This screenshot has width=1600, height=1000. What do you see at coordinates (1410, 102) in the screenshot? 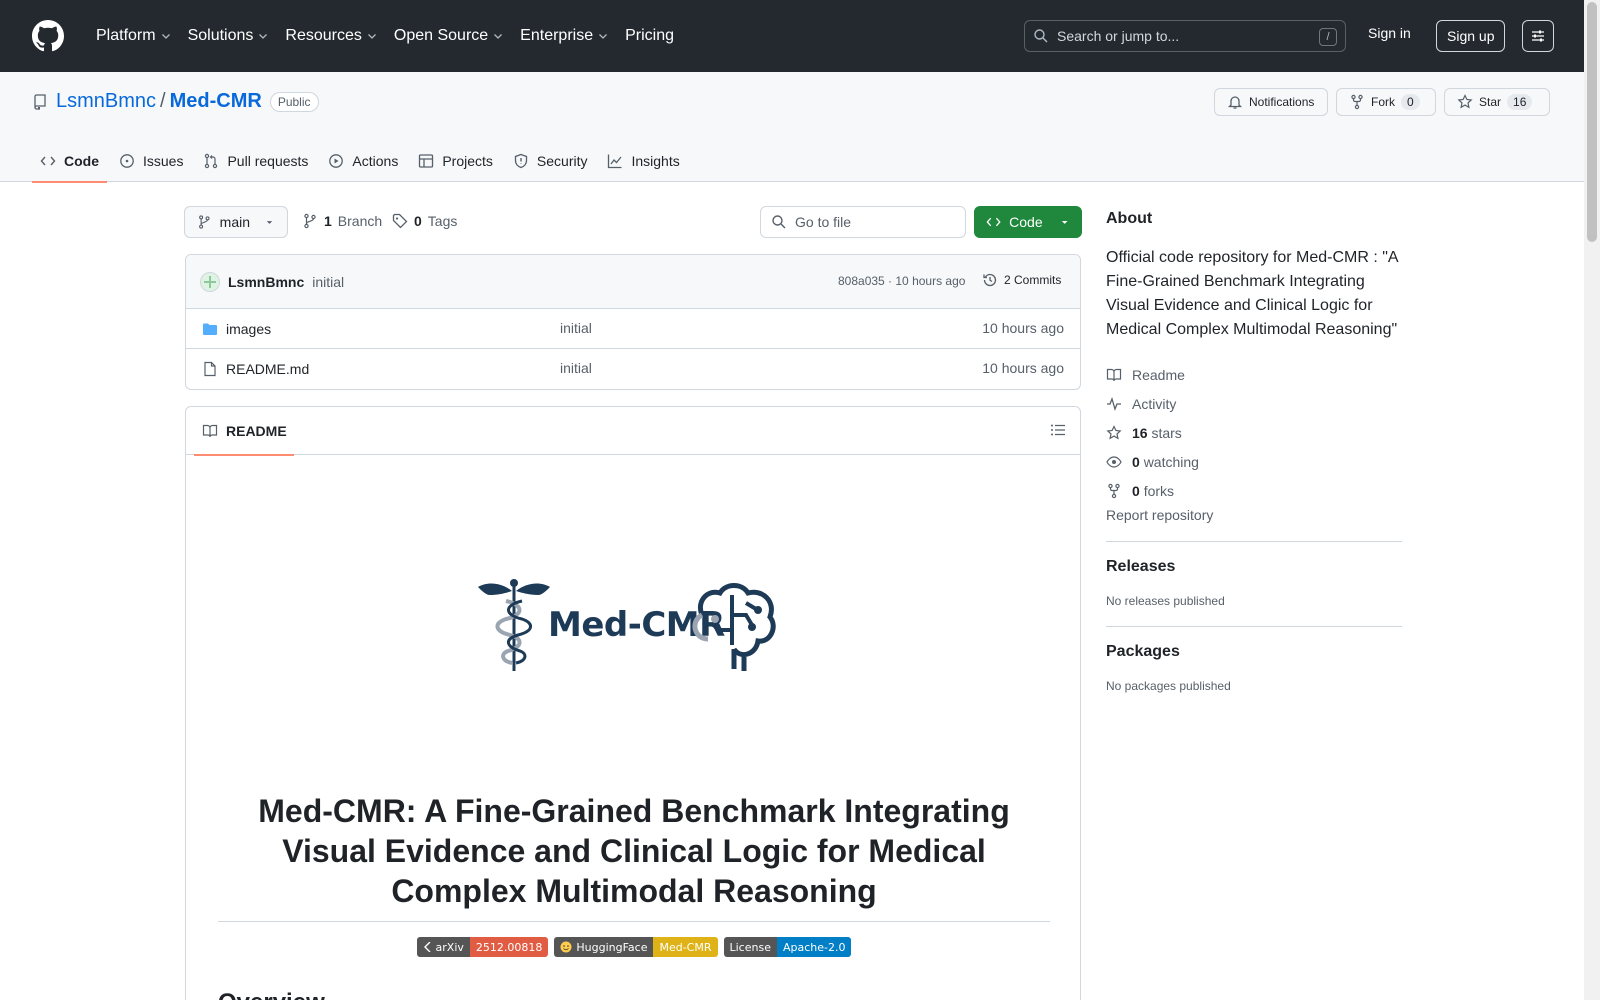
I see `fork-count: 0` at bounding box center [1410, 102].